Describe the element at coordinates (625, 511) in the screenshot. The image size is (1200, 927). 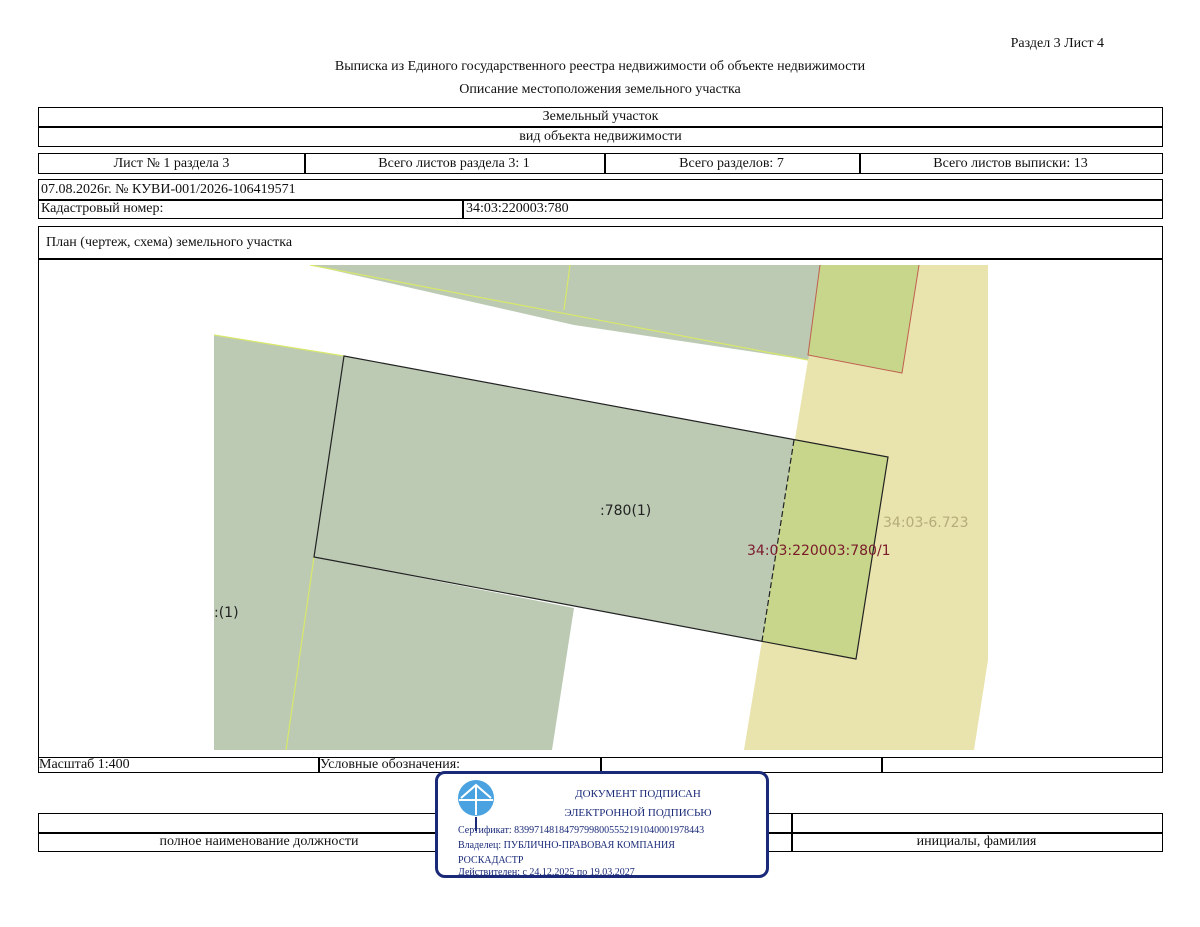
I see `main-parcel-label: :780(1)` at that location.